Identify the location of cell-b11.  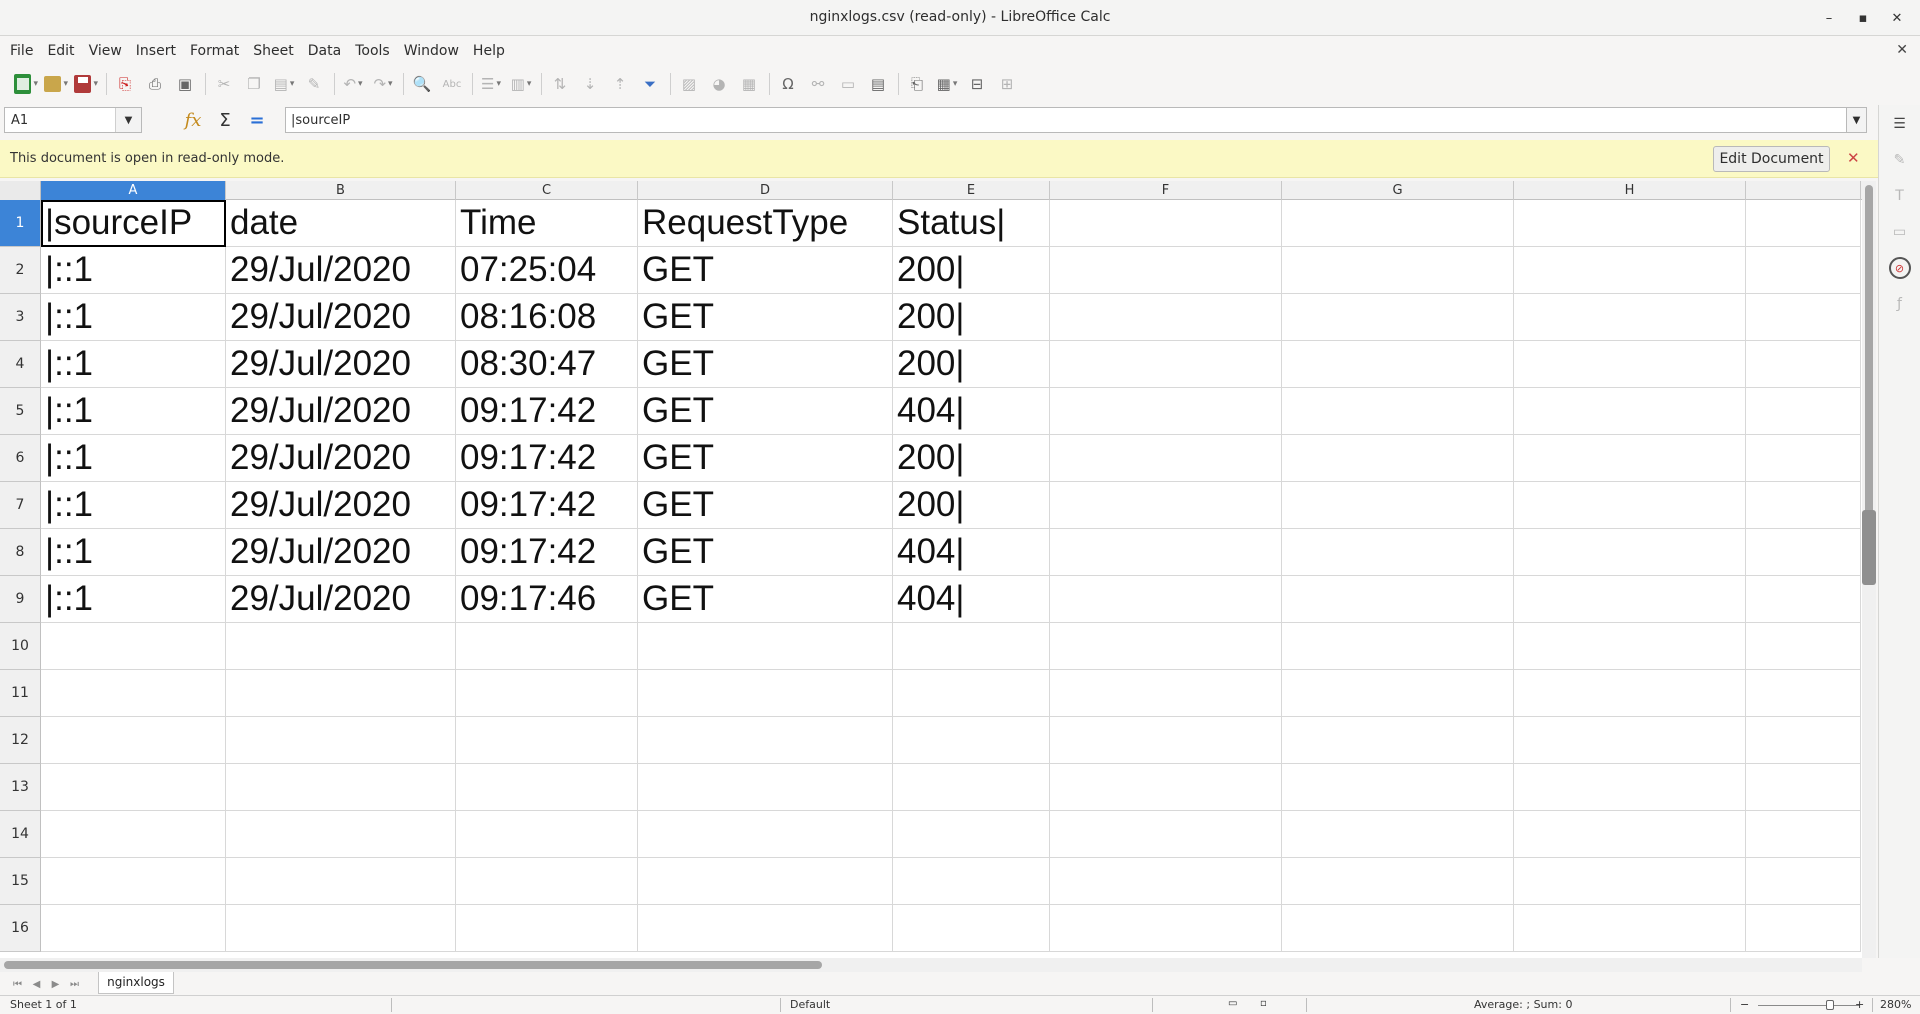
(341, 693).